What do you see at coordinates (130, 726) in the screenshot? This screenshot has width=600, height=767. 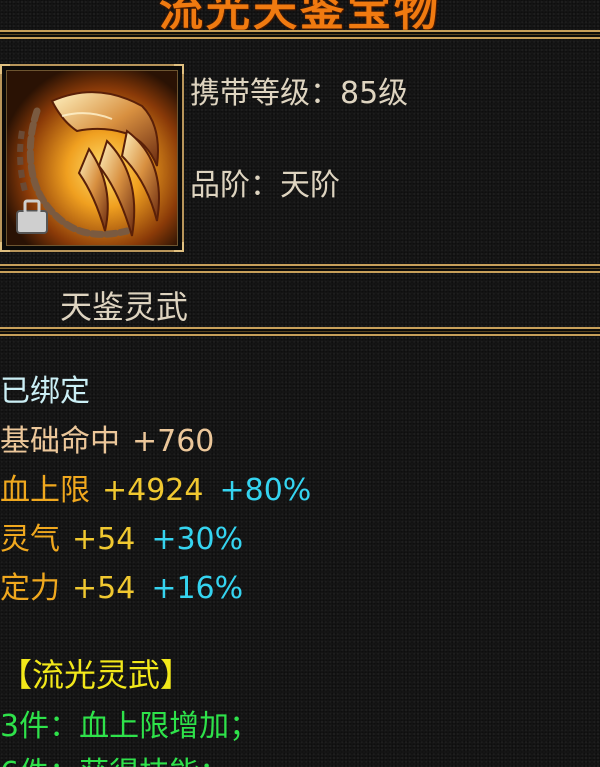 I see `set-bonus-3: 3件：血上限增加；` at bounding box center [130, 726].